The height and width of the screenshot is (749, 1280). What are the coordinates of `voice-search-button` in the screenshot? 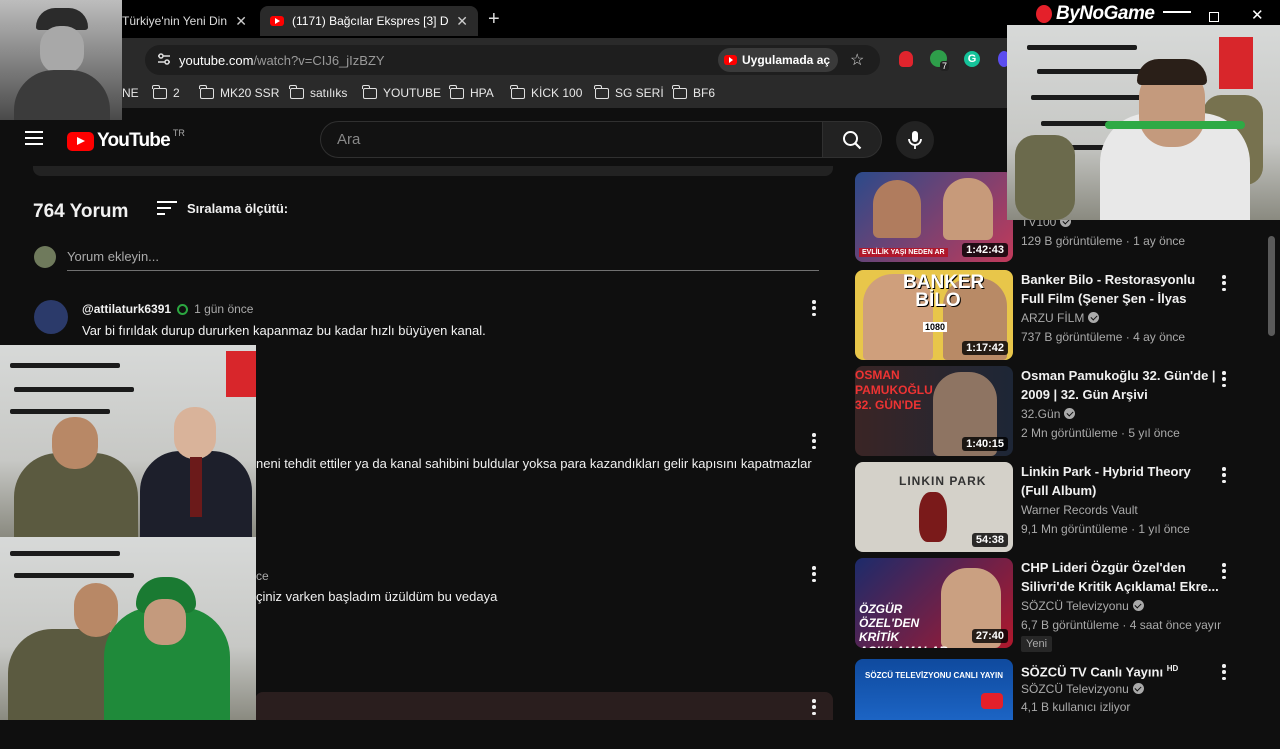 It's located at (915, 140).